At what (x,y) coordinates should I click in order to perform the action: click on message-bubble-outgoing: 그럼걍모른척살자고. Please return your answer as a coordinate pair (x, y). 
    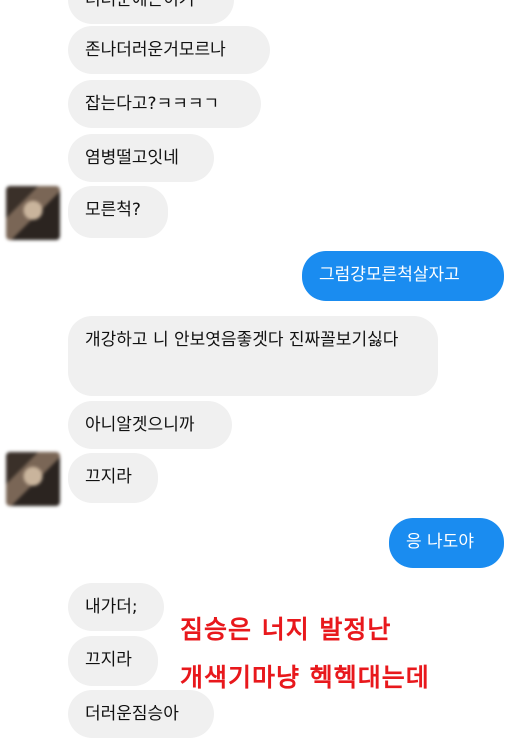
    Looking at the image, I should click on (403, 276).